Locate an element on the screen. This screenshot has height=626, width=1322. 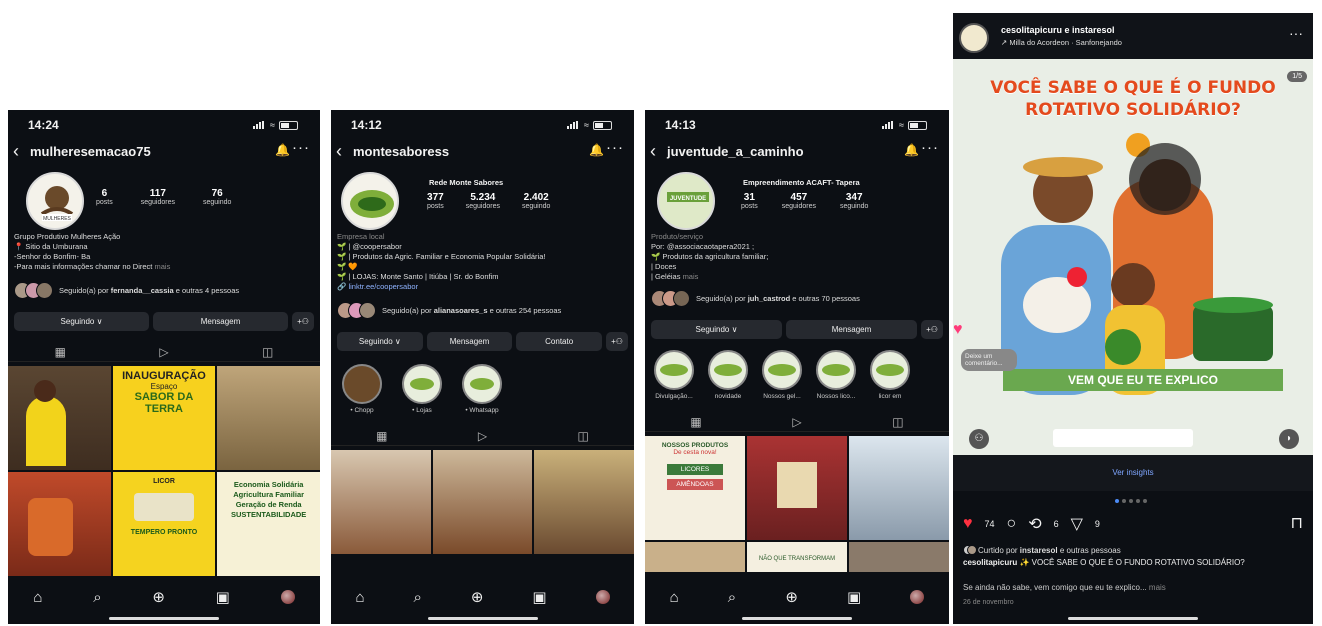
stat-posts: 377 posts is located at coordinates (435, 201).